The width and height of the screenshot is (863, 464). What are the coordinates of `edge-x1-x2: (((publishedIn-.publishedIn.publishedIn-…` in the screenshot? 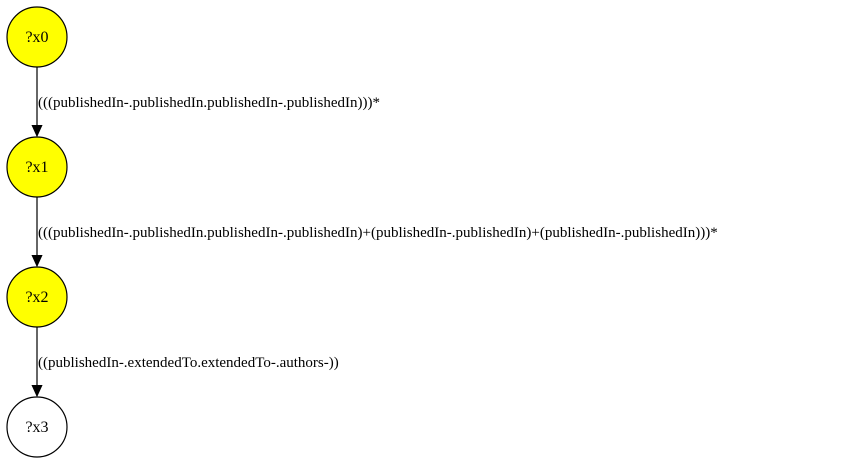 It's located at (377, 231).